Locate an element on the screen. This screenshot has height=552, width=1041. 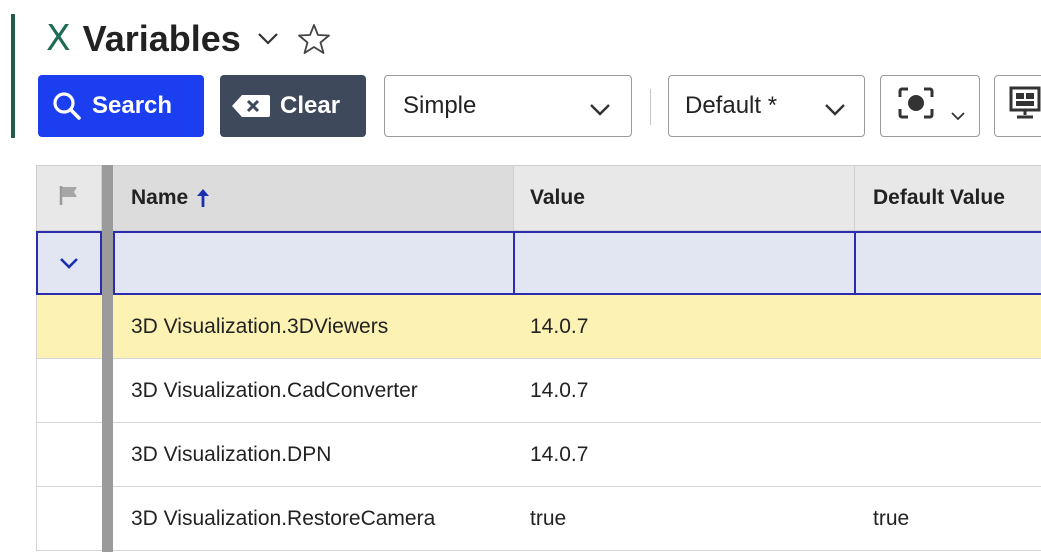
backspace-clear-icon is located at coordinates (251, 106).